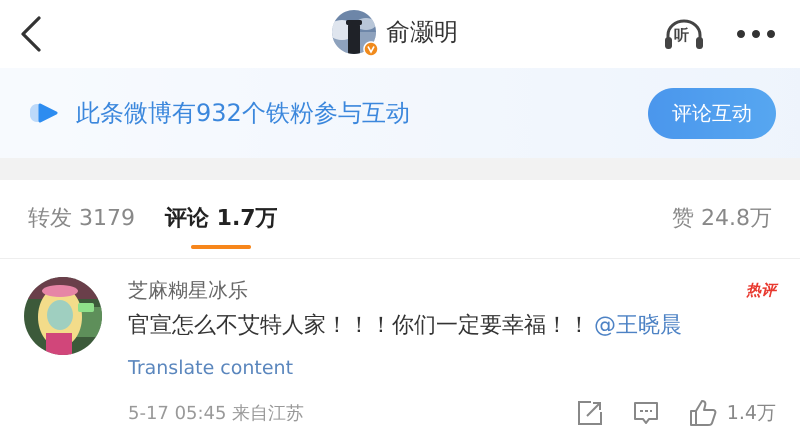 The width and height of the screenshot is (800, 448). Describe the element at coordinates (221, 219) in the screenshot. I see `tab: 评论 1.7万` at that location.